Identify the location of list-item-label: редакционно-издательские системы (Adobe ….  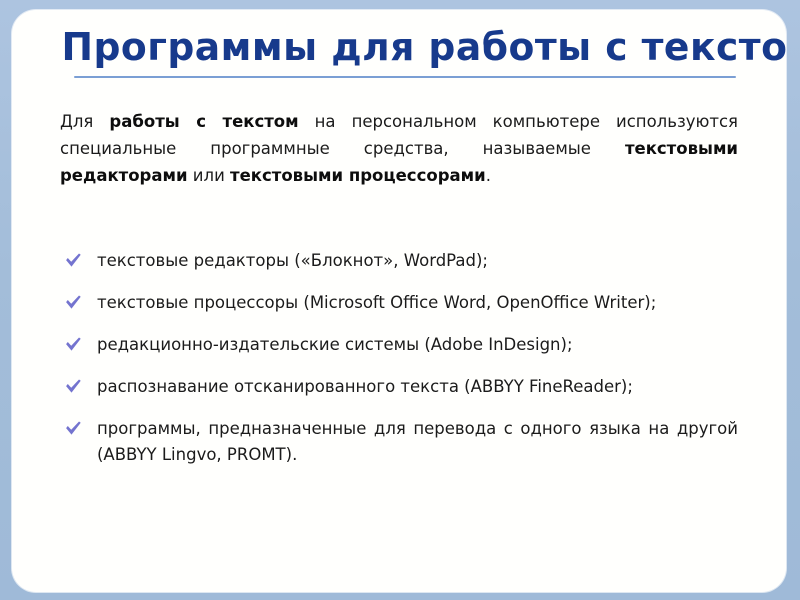
(335, 344).